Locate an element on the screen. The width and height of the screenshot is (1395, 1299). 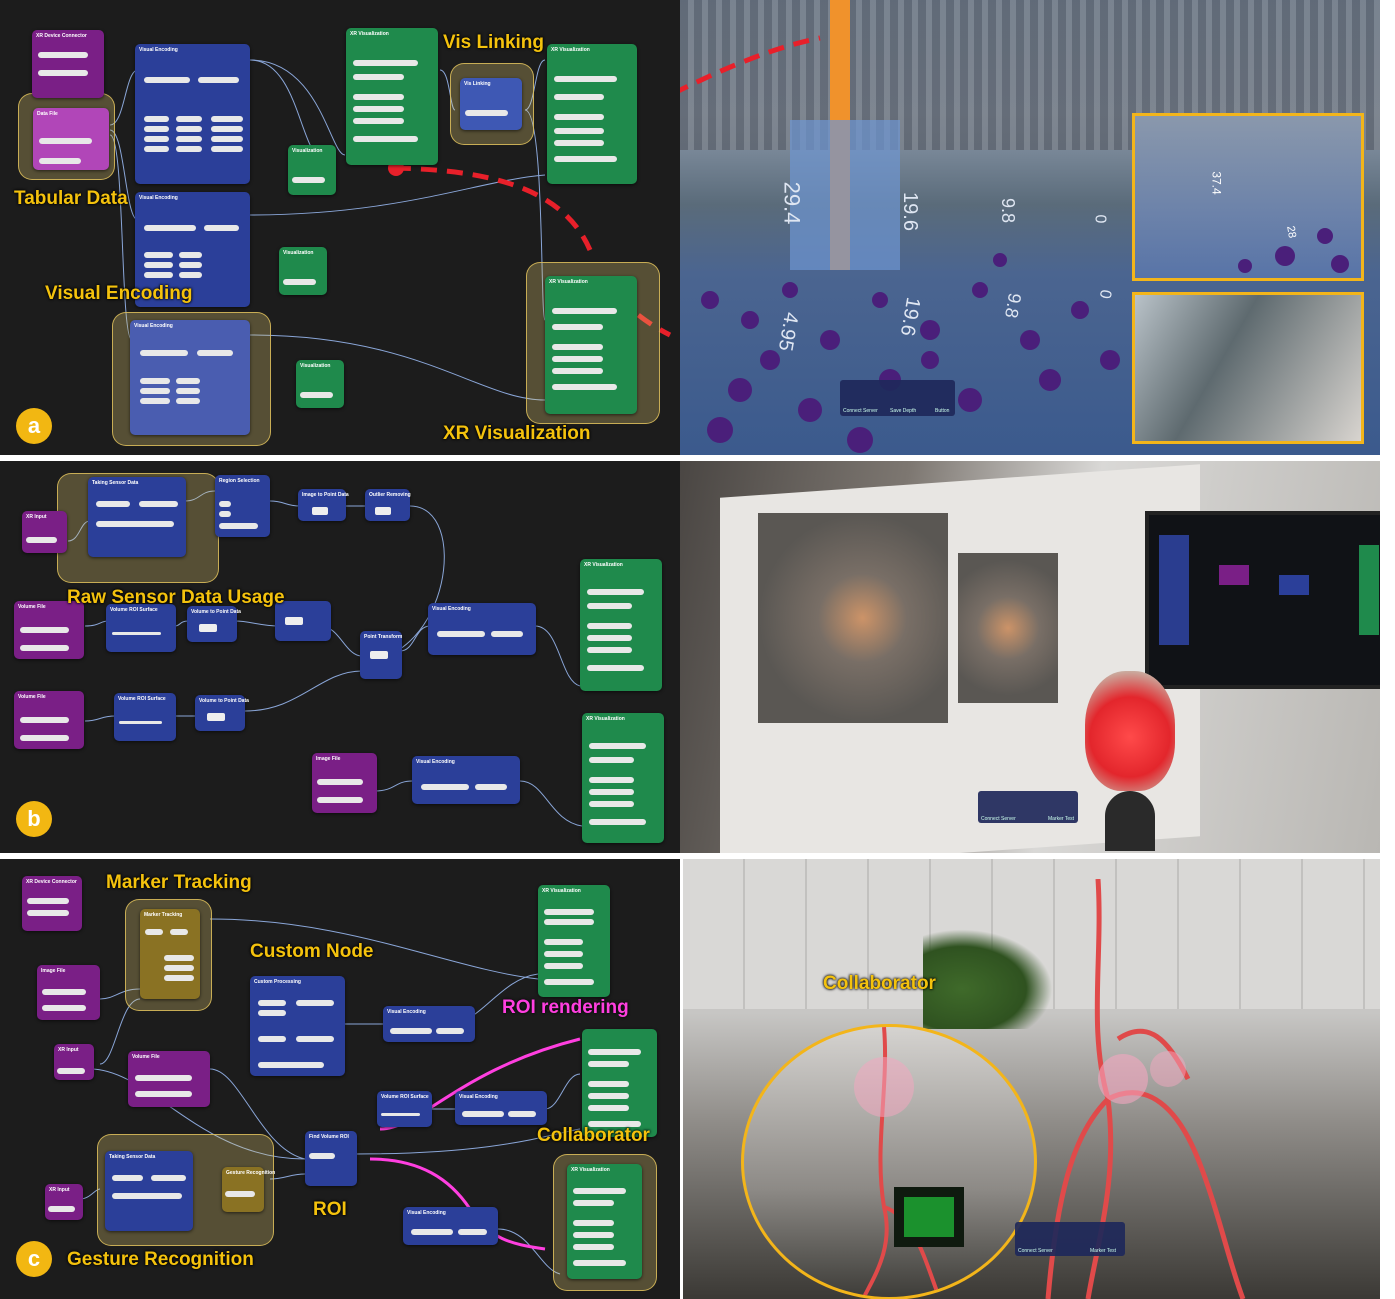
node-title: Custom Processing is located at coordinates (277, 982).